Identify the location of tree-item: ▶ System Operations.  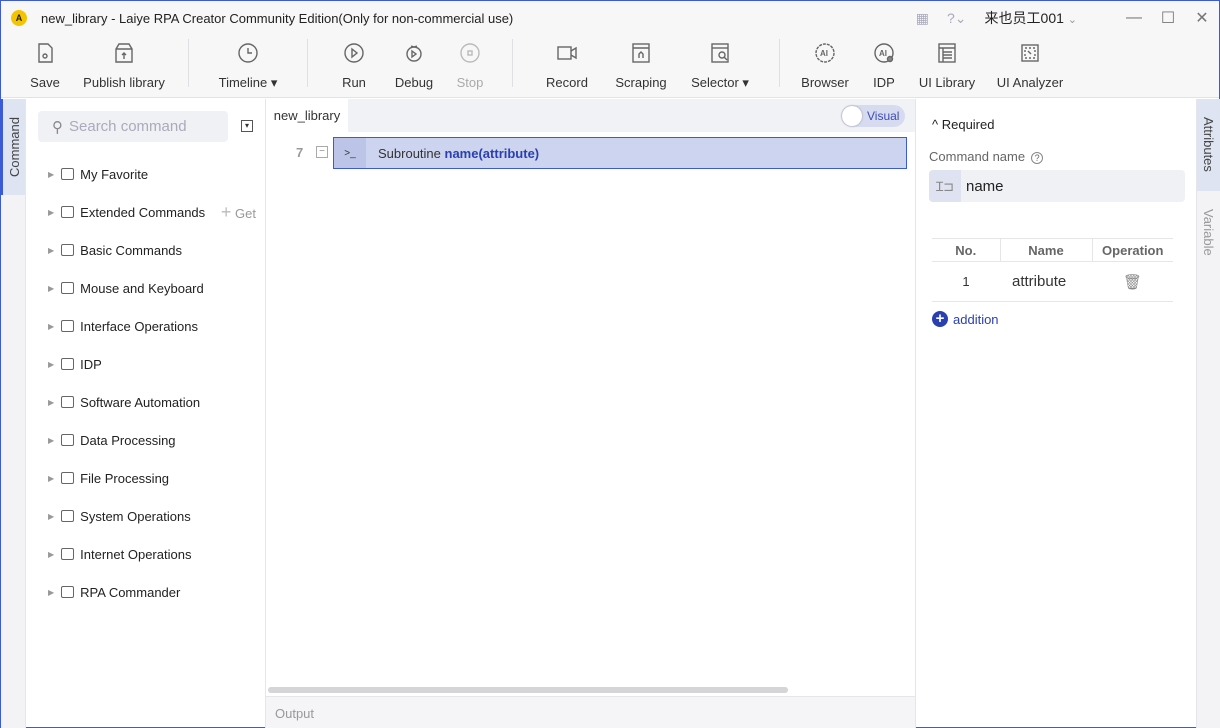
(146, 516).